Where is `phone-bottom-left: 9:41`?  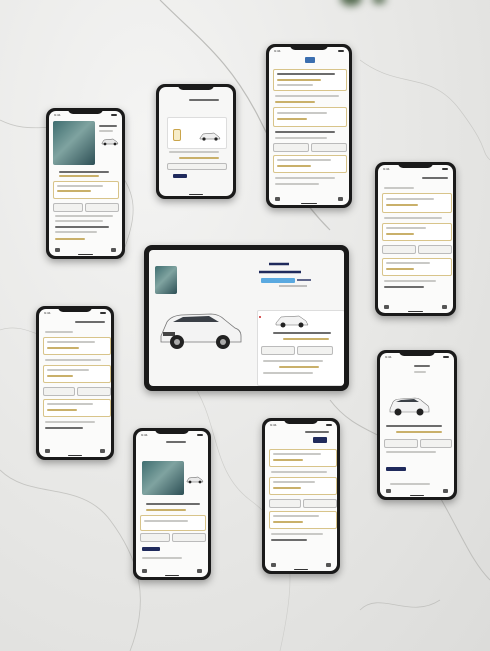
phone-bottom-left: 9:41 is located at coordinates (172, 504).